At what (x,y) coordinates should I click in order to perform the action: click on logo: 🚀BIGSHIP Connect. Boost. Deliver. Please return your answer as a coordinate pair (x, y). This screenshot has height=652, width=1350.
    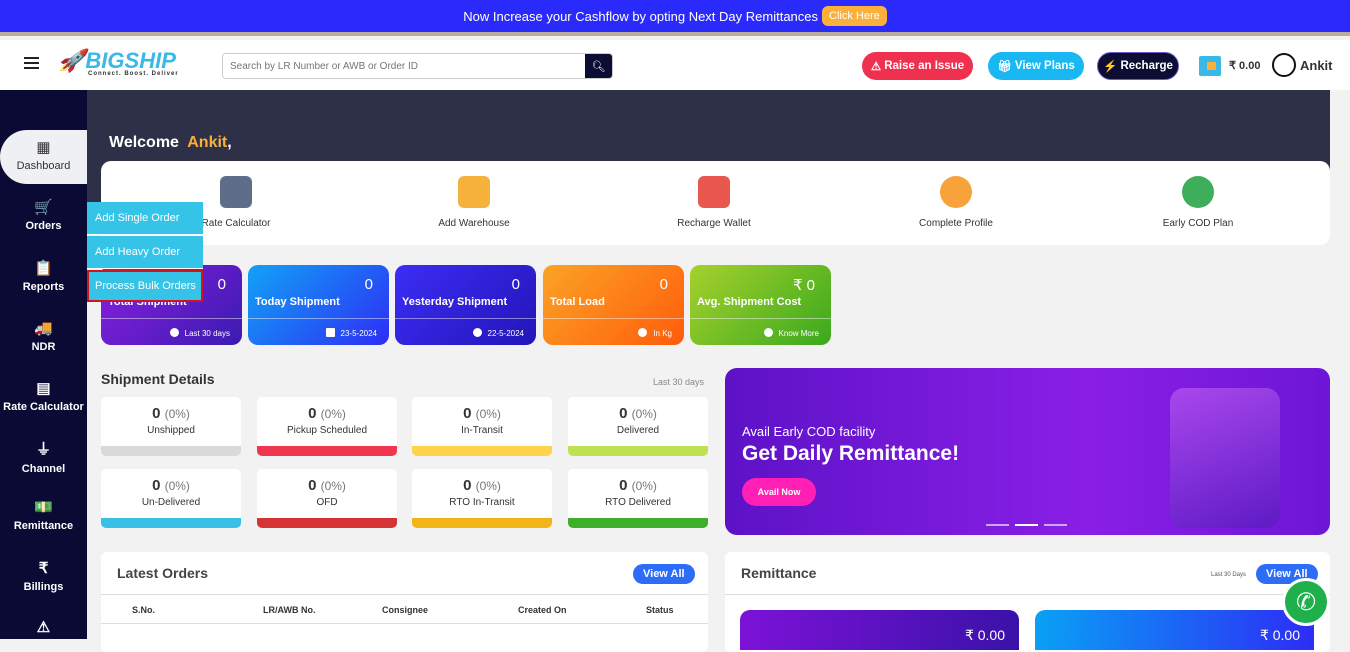
    Looking at the image, I should click on (118, 62).